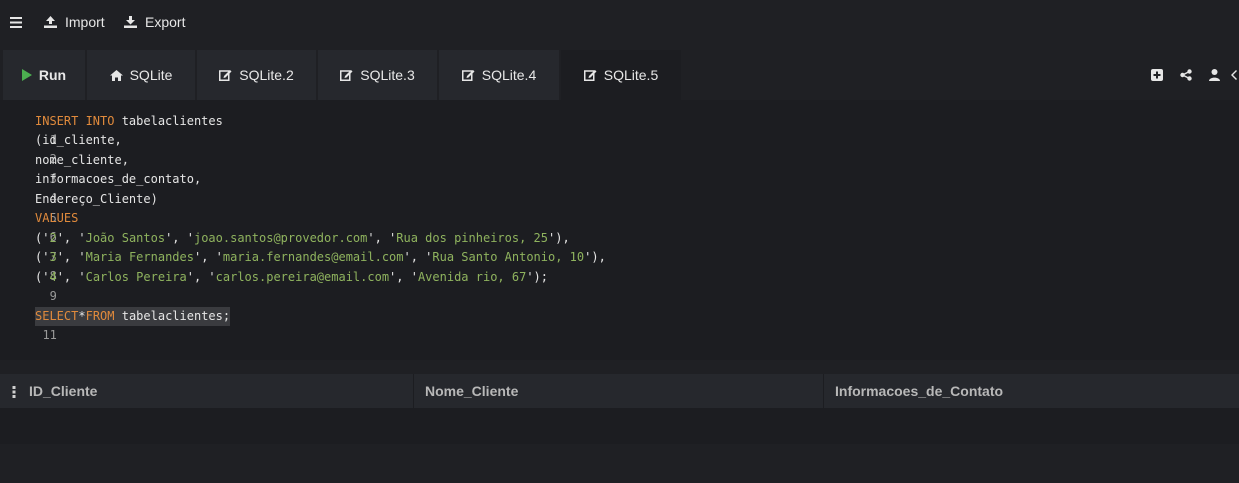  I want to click on export-label: Export, so click(165, 22).